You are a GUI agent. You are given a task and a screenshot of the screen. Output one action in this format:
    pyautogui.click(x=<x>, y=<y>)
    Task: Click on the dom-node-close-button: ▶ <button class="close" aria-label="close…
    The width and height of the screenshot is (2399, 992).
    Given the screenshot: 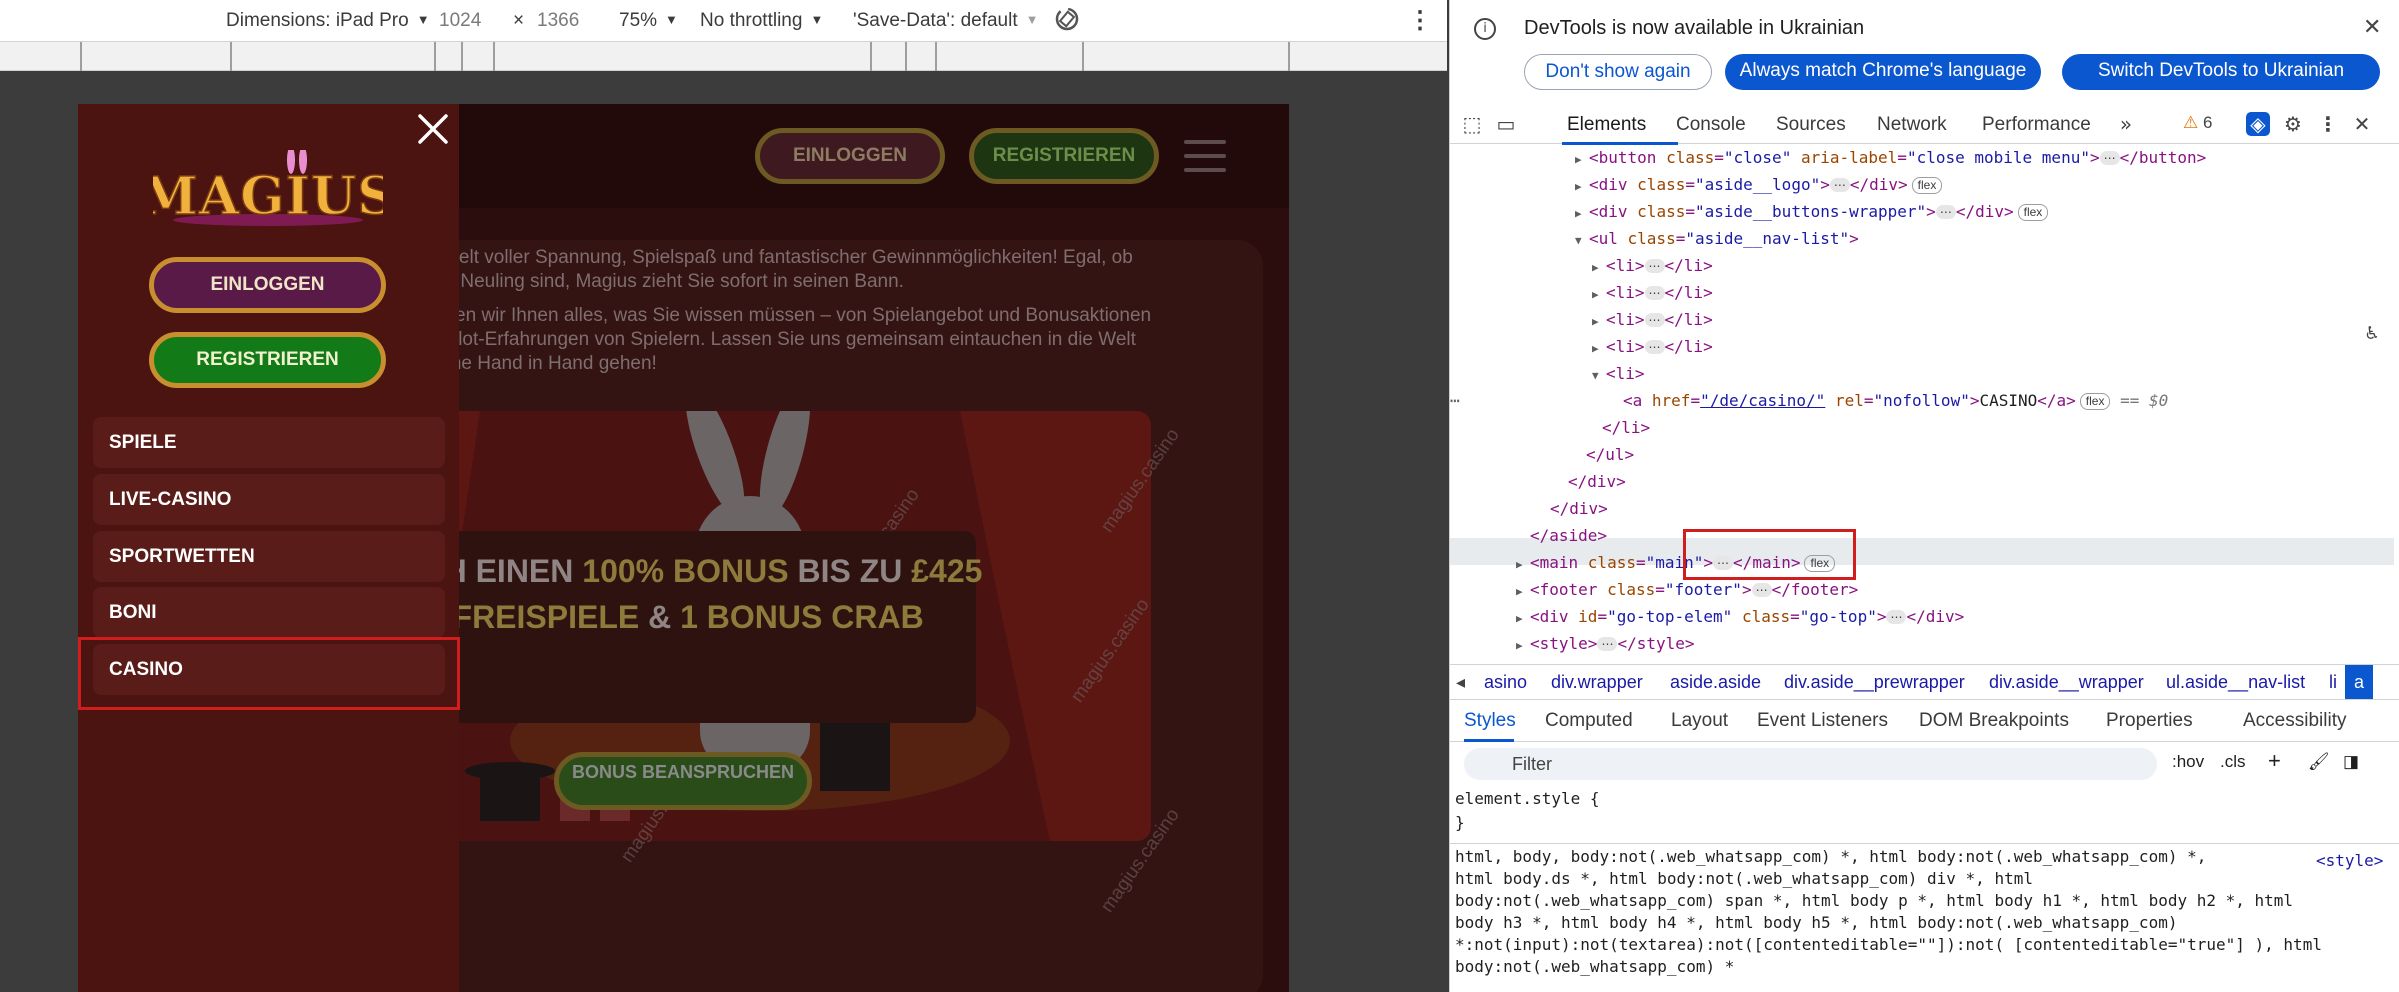 What is the action you would take?
    pyautogui.click(x=1890, y=158)
    